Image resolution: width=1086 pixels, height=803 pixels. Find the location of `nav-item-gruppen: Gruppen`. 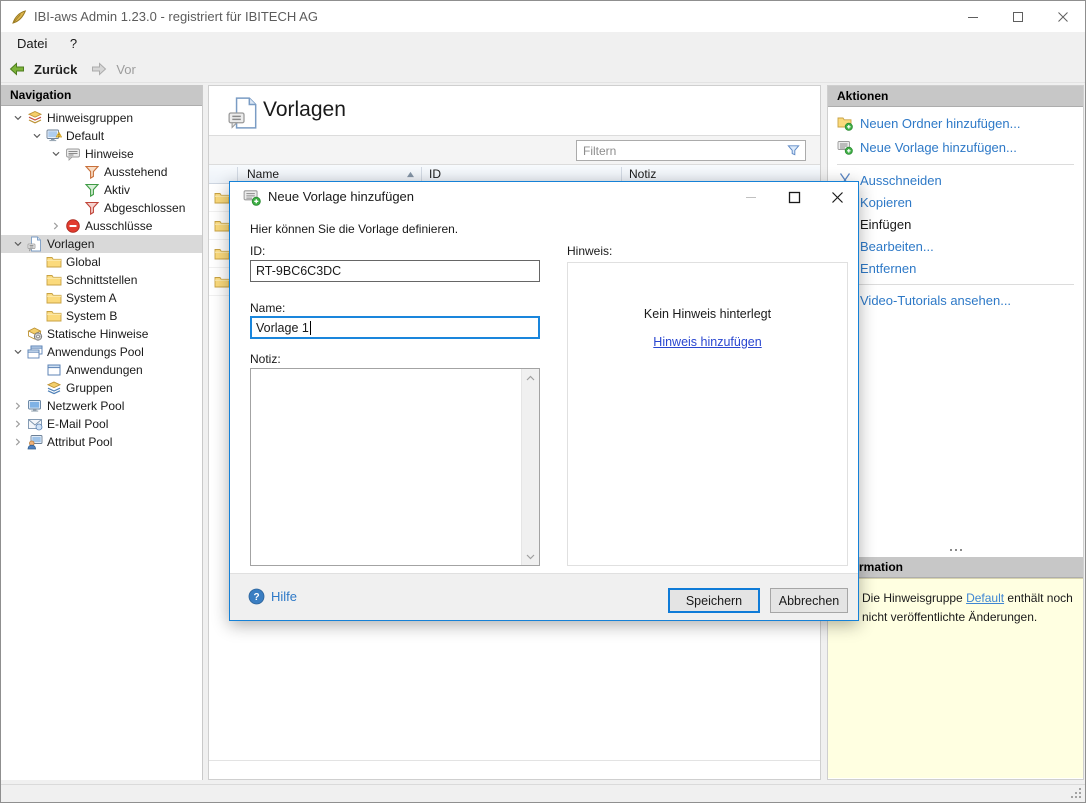

nav-item-gruppen: Gruppen is located at coordinates (101, 388).